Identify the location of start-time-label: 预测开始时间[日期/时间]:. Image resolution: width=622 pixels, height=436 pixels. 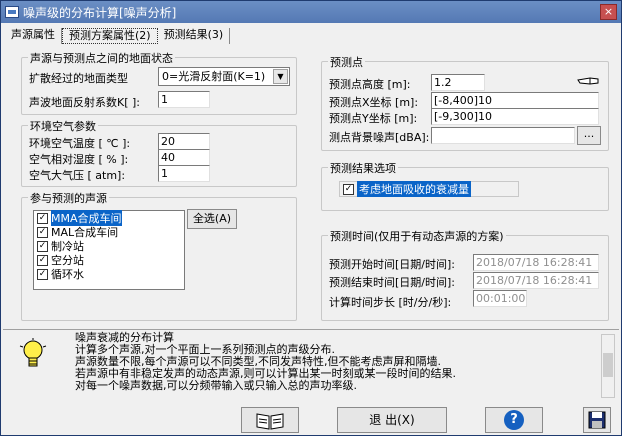
(392, 264).